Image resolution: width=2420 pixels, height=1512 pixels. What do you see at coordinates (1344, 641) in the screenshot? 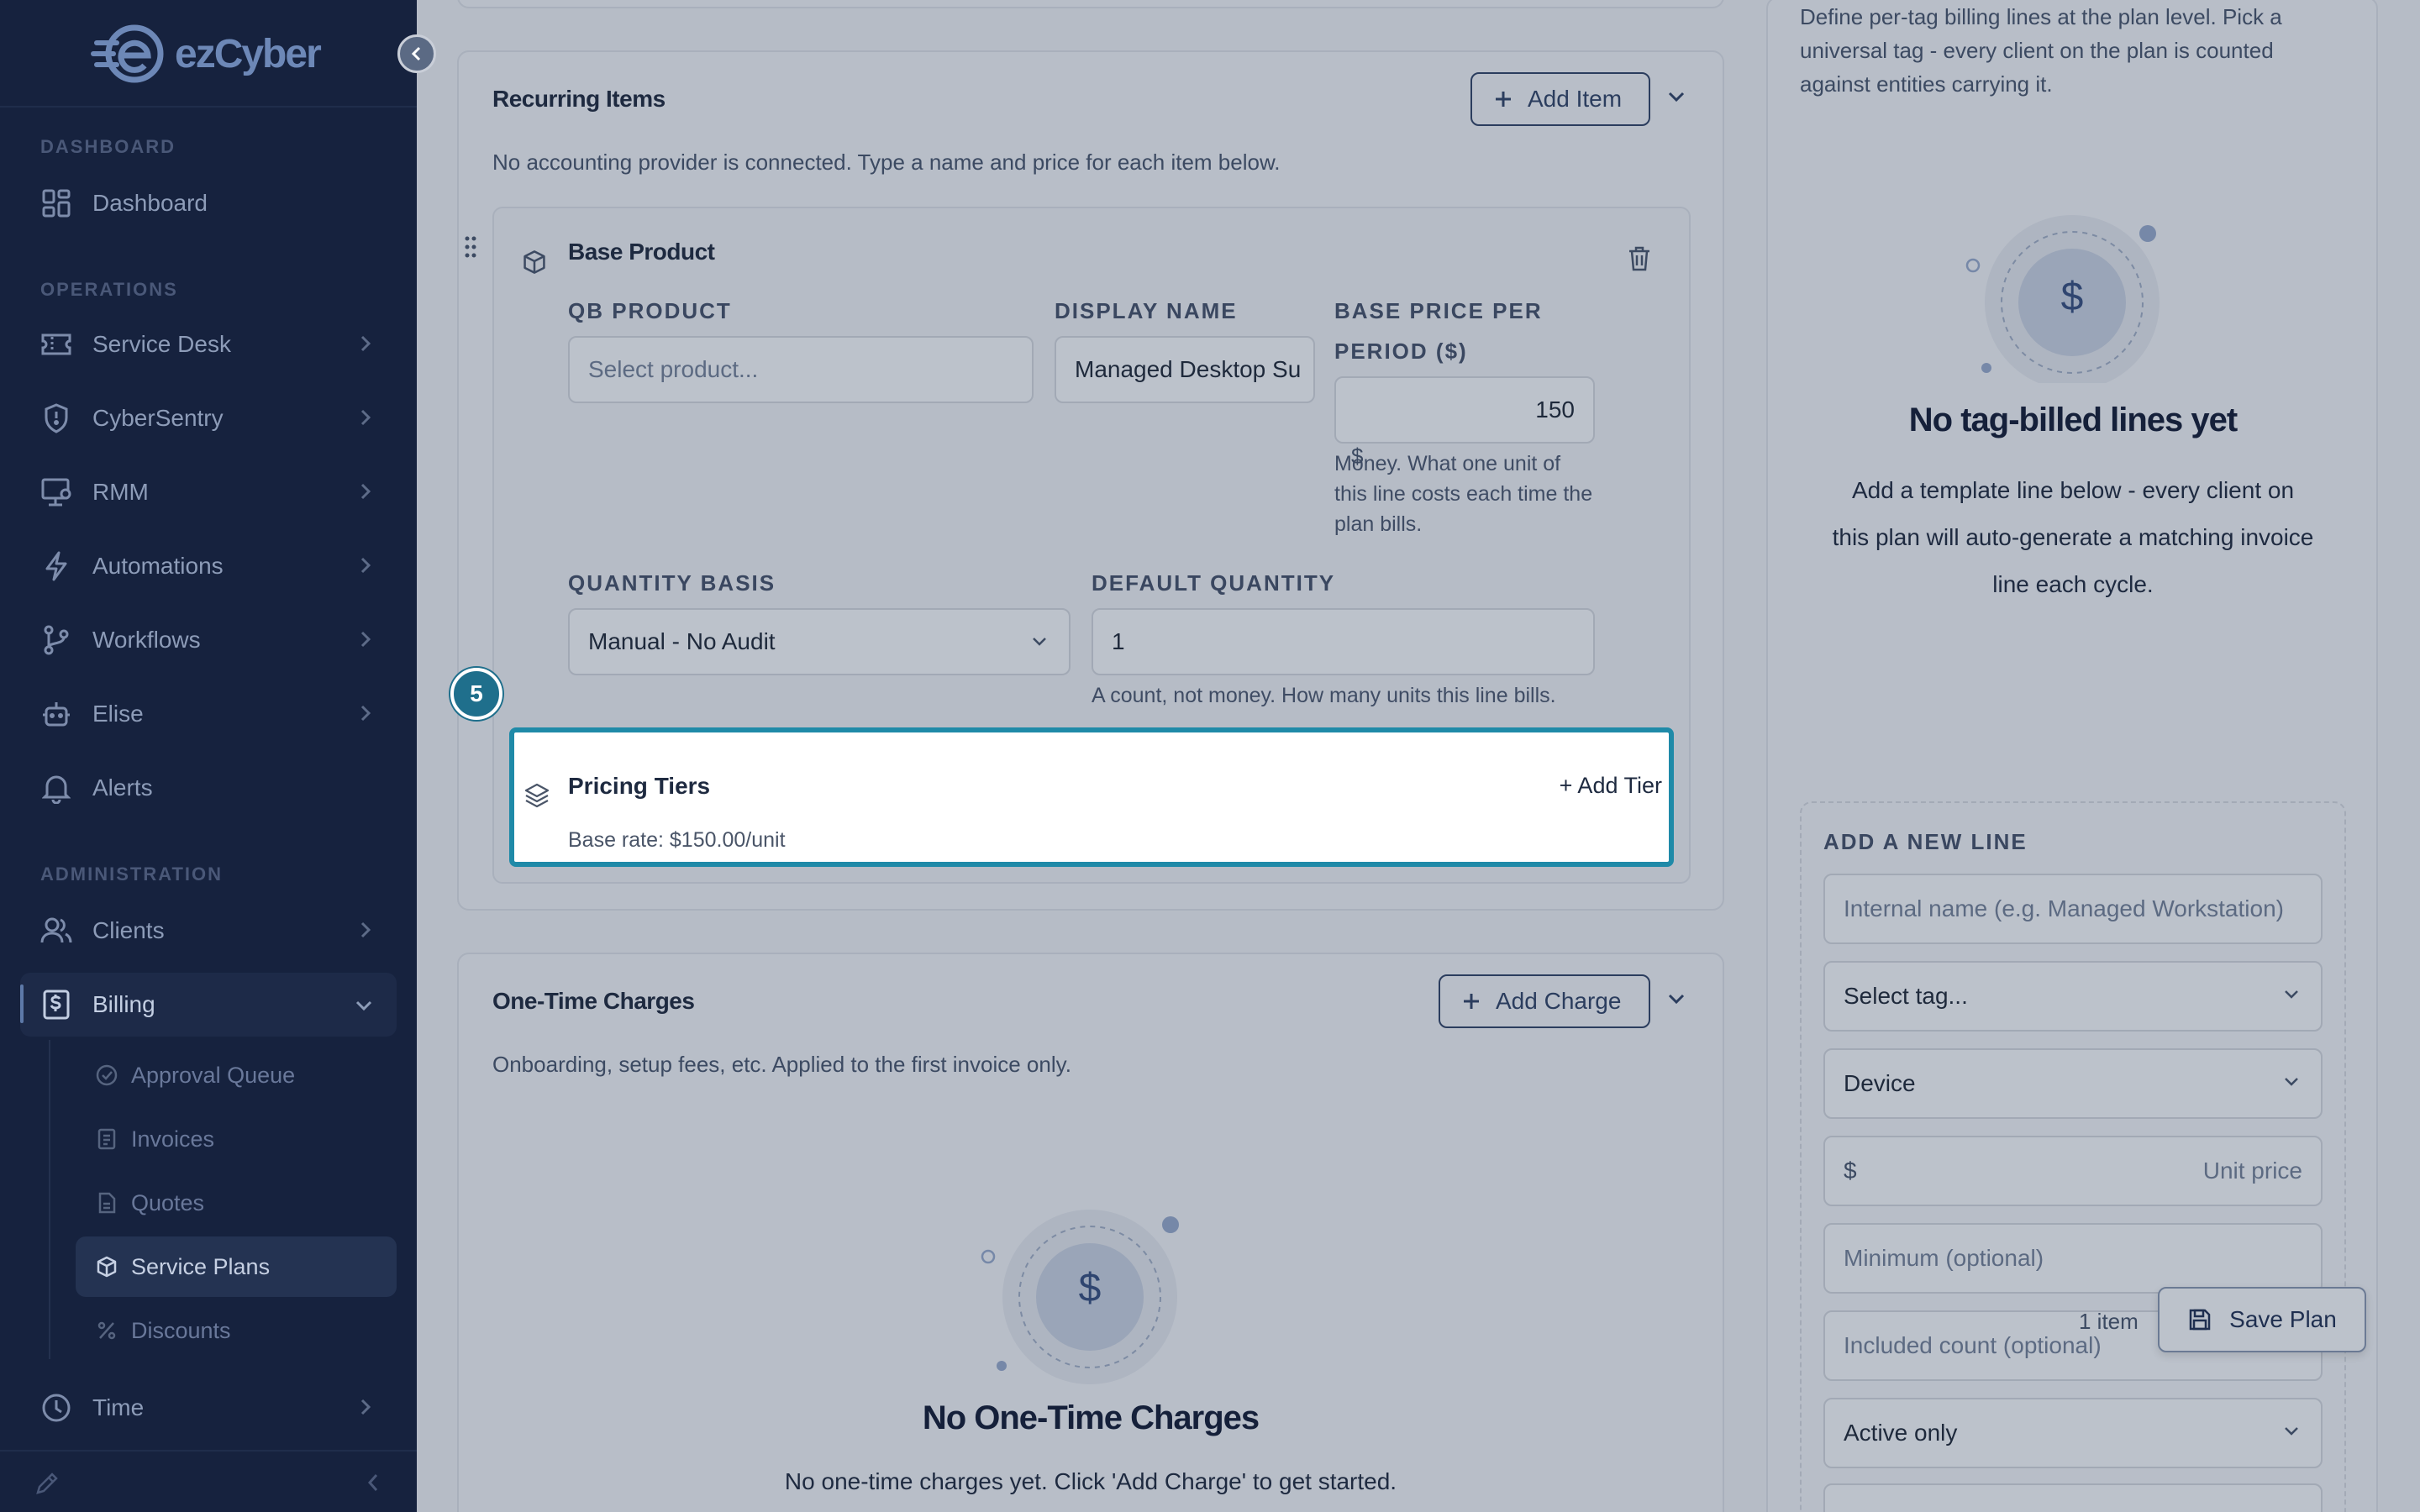
I see `default-quantity-input: 1` at bounding box center [1344, 641].